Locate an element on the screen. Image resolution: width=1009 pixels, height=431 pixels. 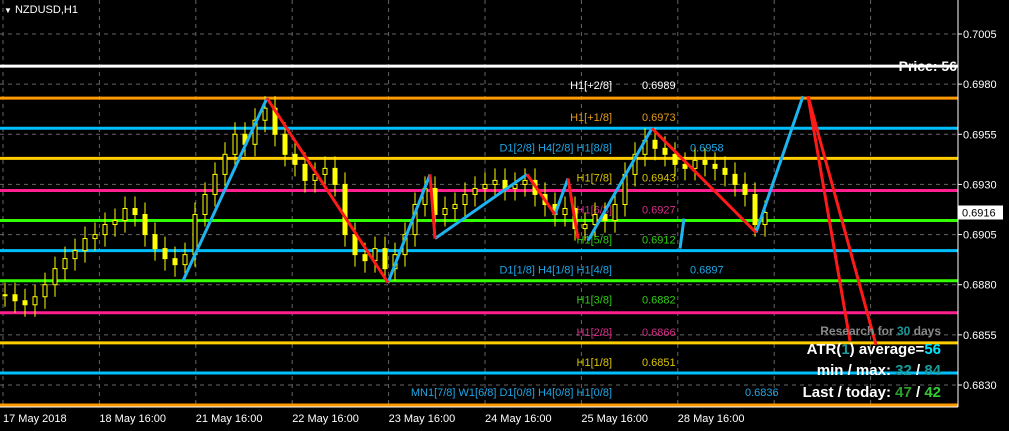
atr-min: 32 is located at coordinates (903, 370).